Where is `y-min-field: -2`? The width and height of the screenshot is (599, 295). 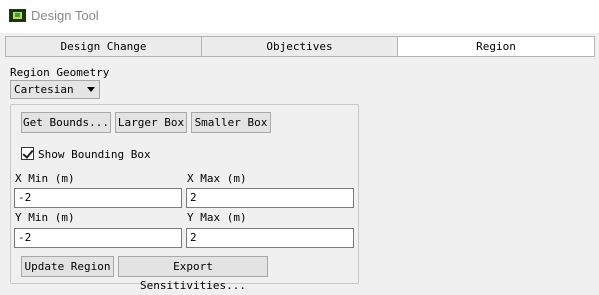 y-min-field: -2 is located at coordinates (98, 238).